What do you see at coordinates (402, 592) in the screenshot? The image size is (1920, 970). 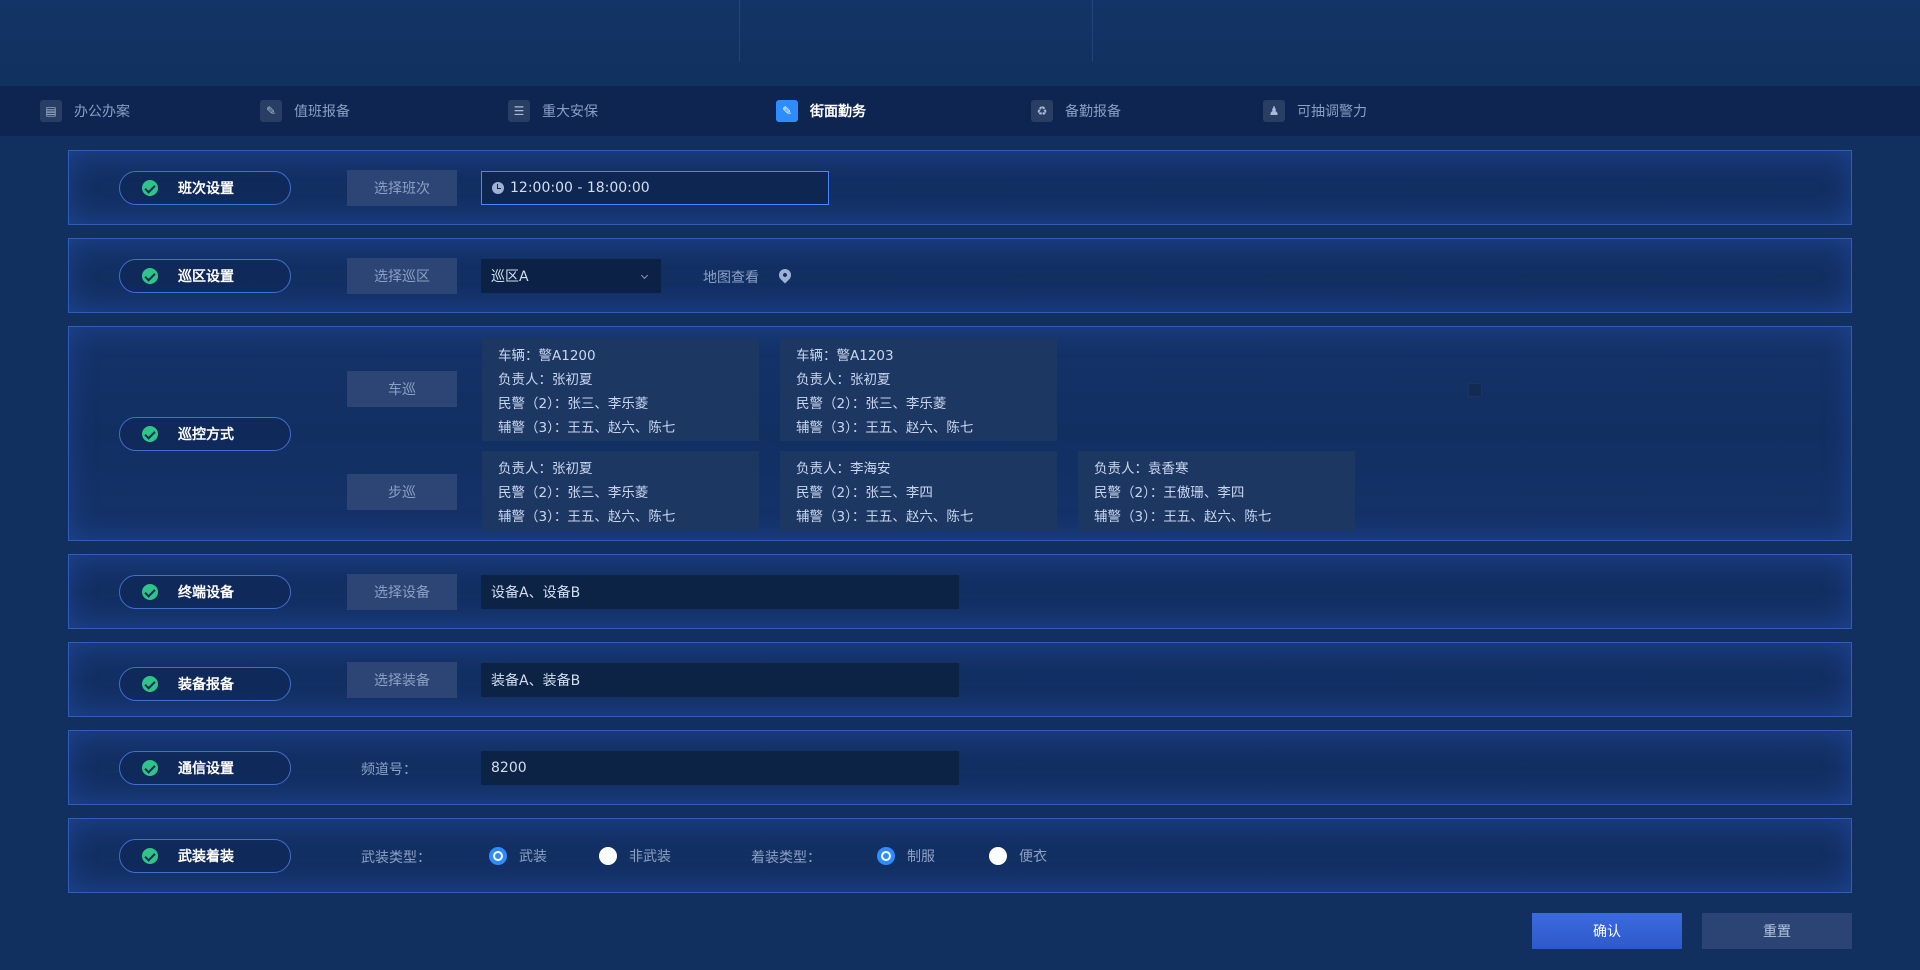 I see `select-device-button: 选择设备` at bounding box center [402, 592].